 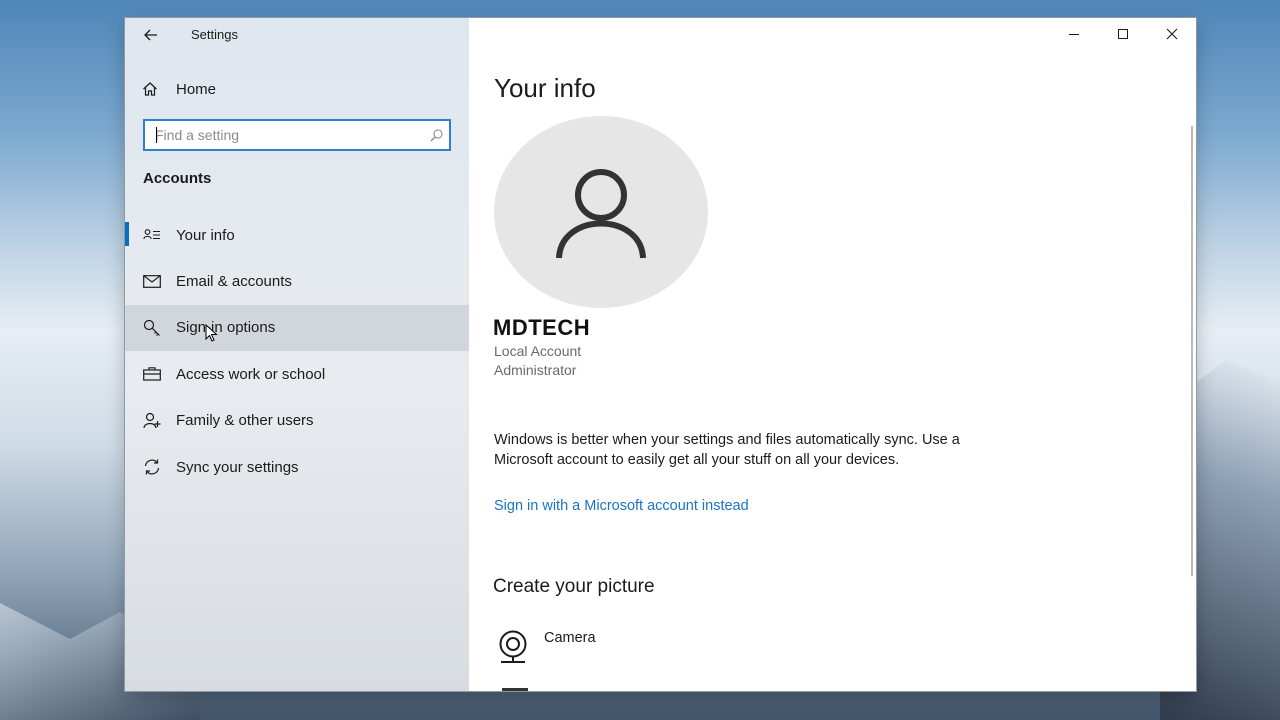 I want to click on camera-option: Camera, so click(x=545, y=646).